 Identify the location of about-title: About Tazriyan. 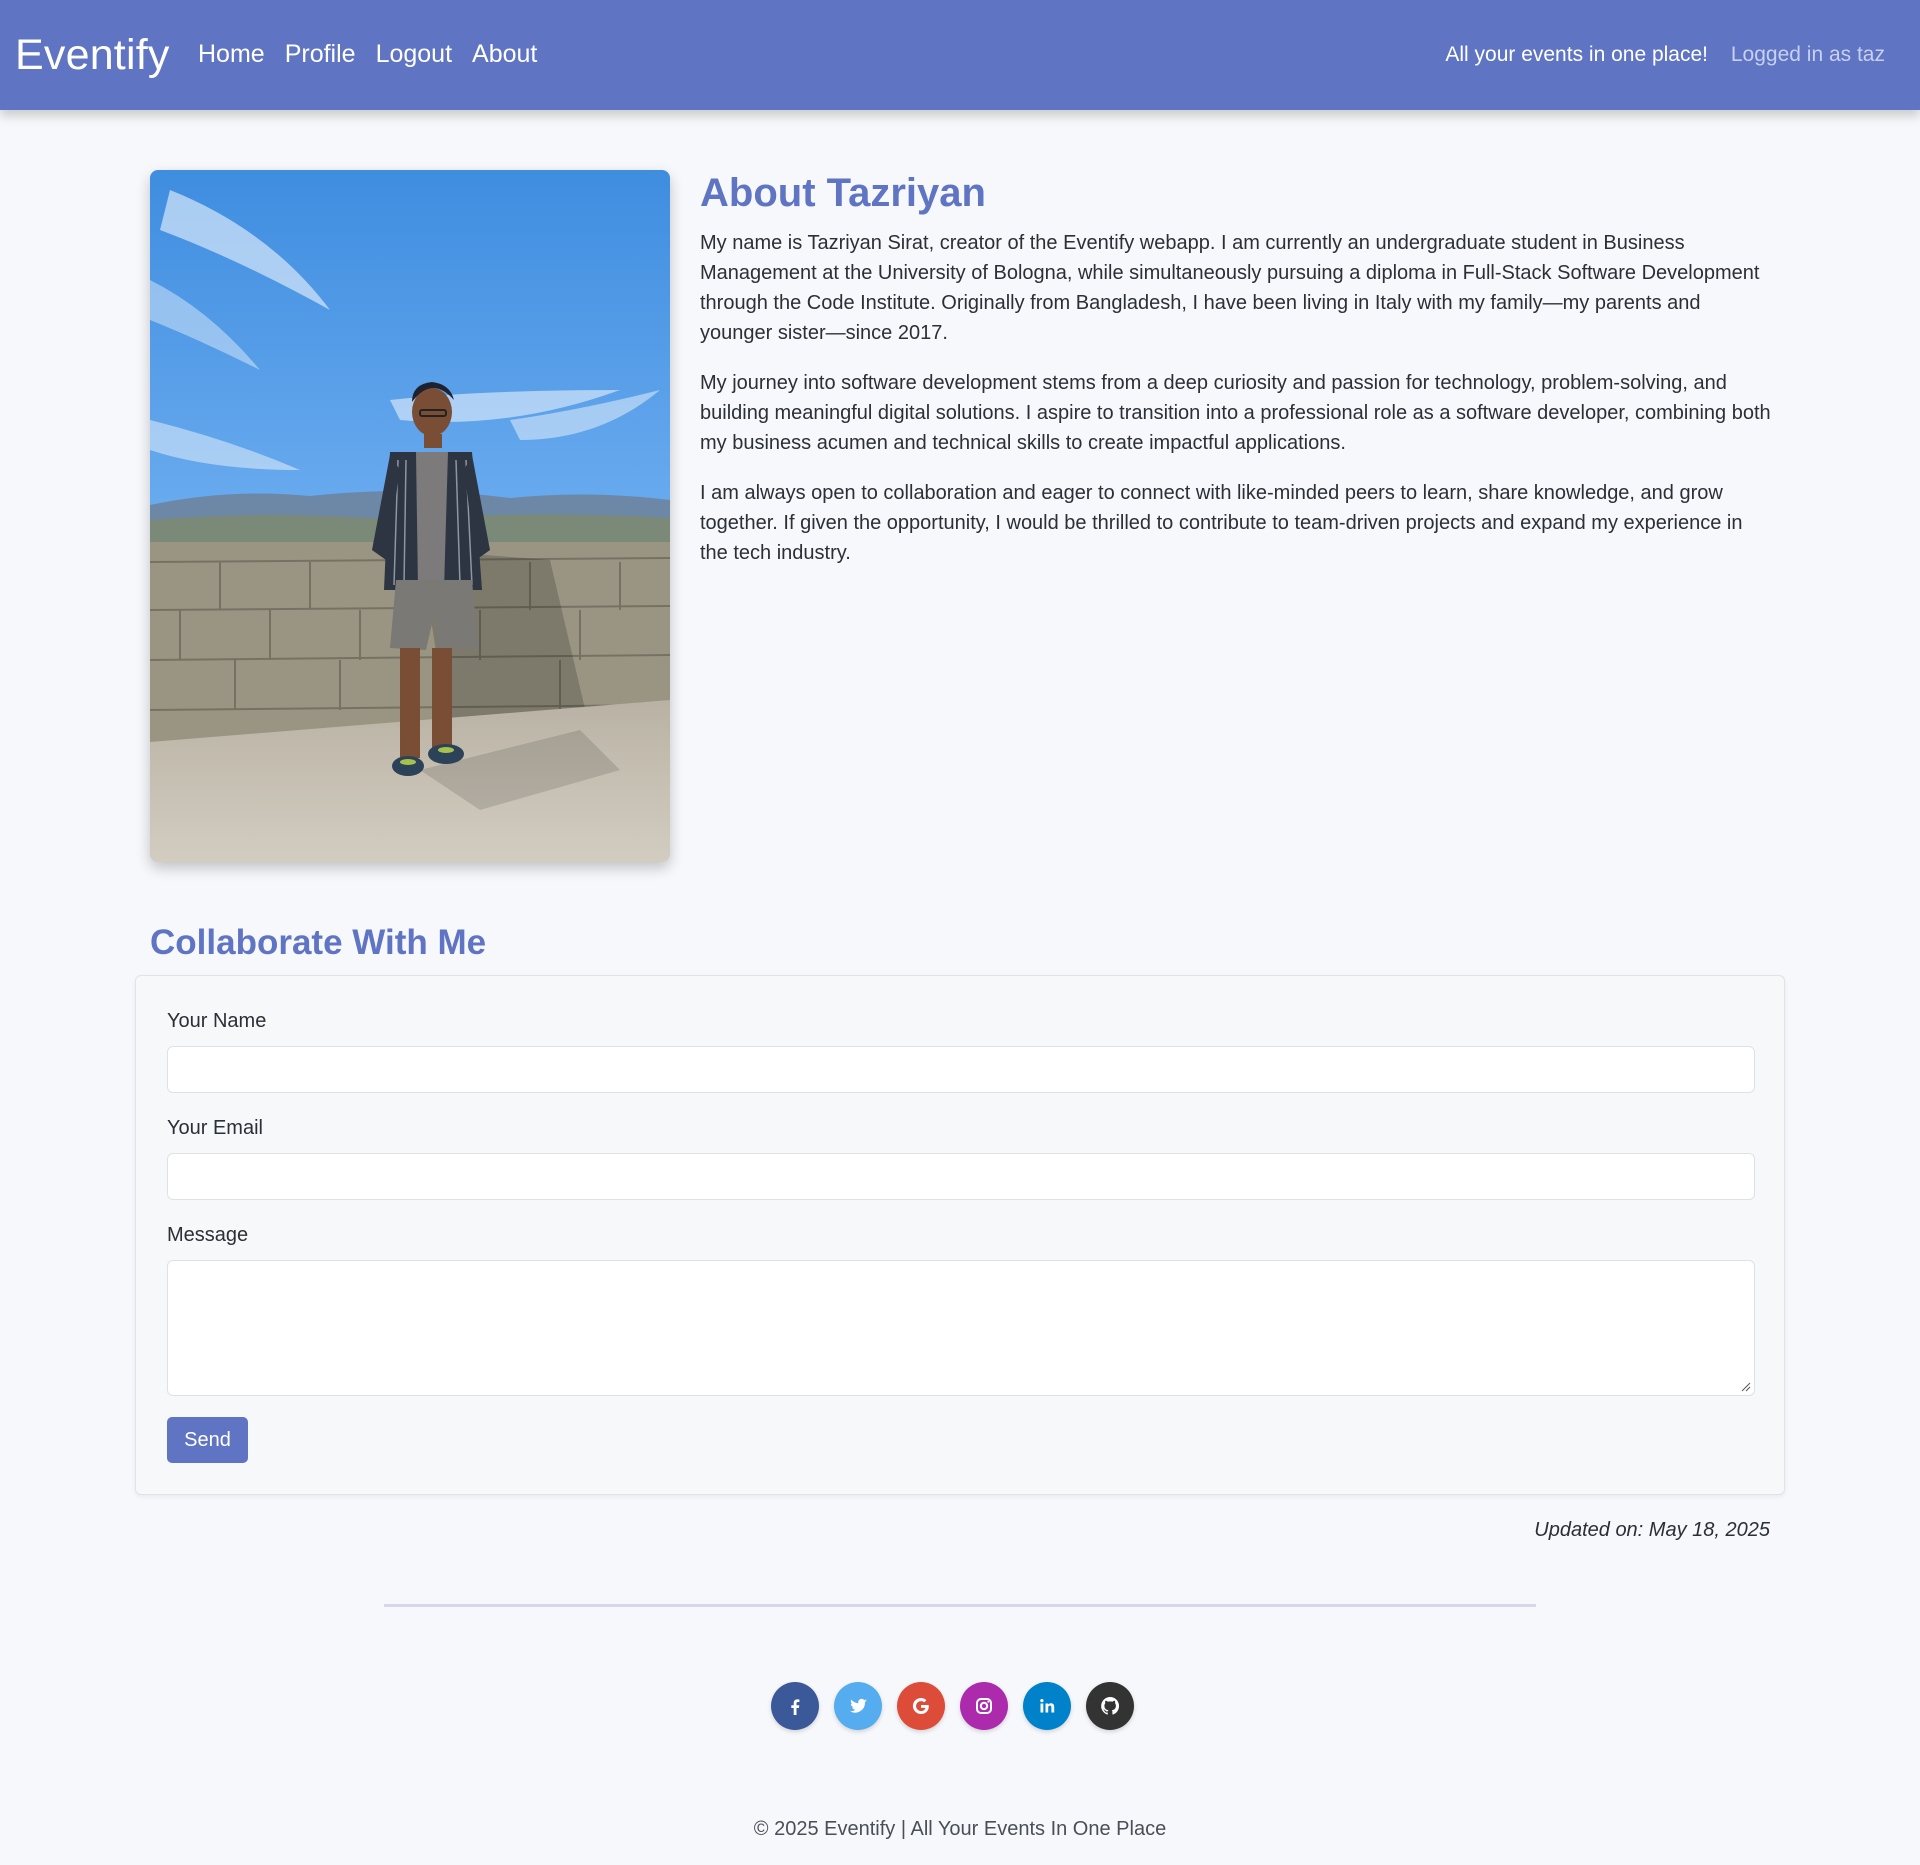
(843, 193).